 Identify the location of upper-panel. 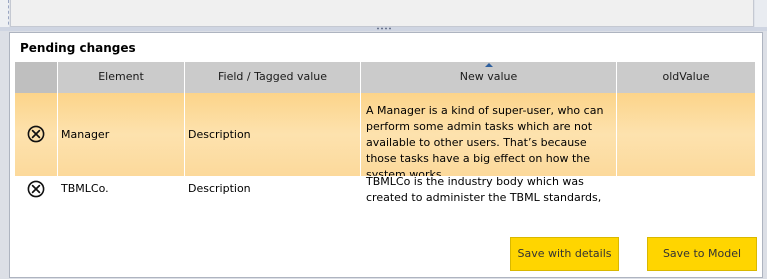
(383, 15).